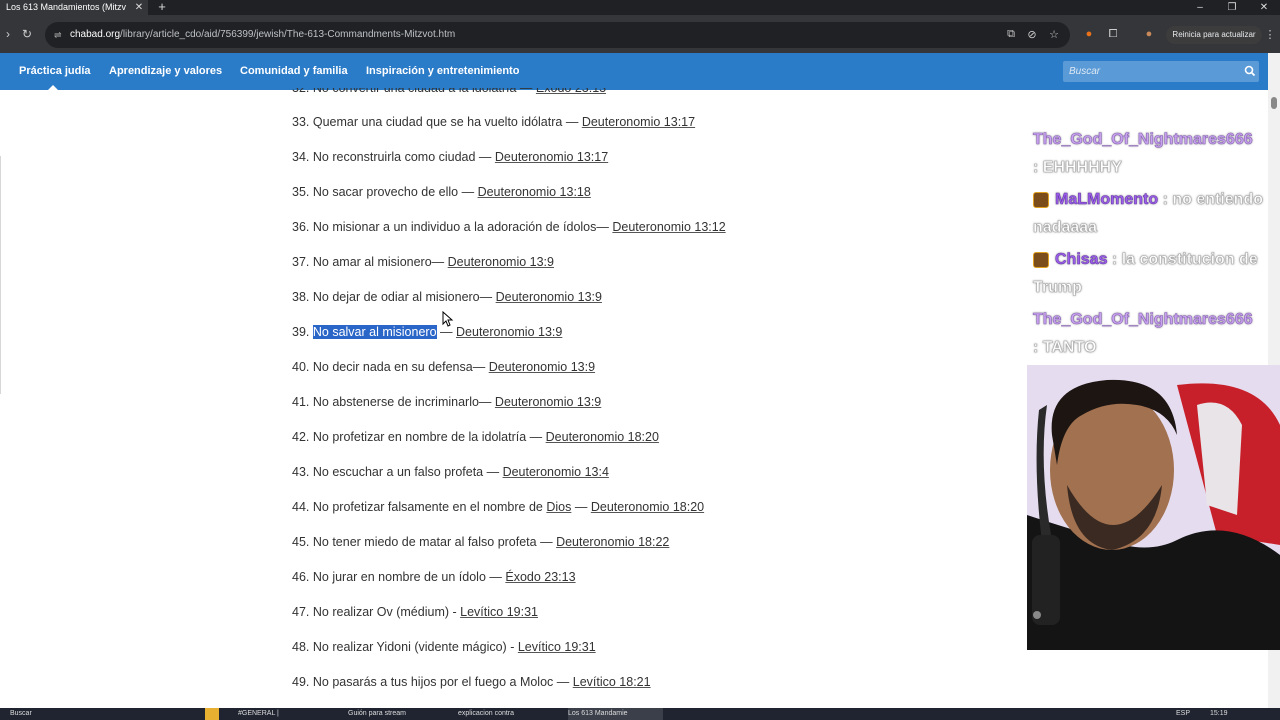 This screenshot has width=1280, height=720. Describe the element at coordinates (1150, 214) in the screenshot. I see `chat-message: MaLMomento : no entiendo nadaaaa` at that location.